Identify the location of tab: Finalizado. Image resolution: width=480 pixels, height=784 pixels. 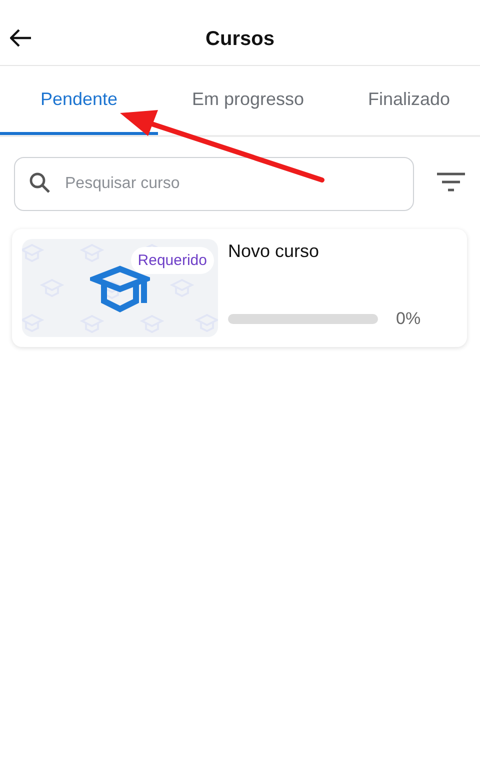
(409, 100).